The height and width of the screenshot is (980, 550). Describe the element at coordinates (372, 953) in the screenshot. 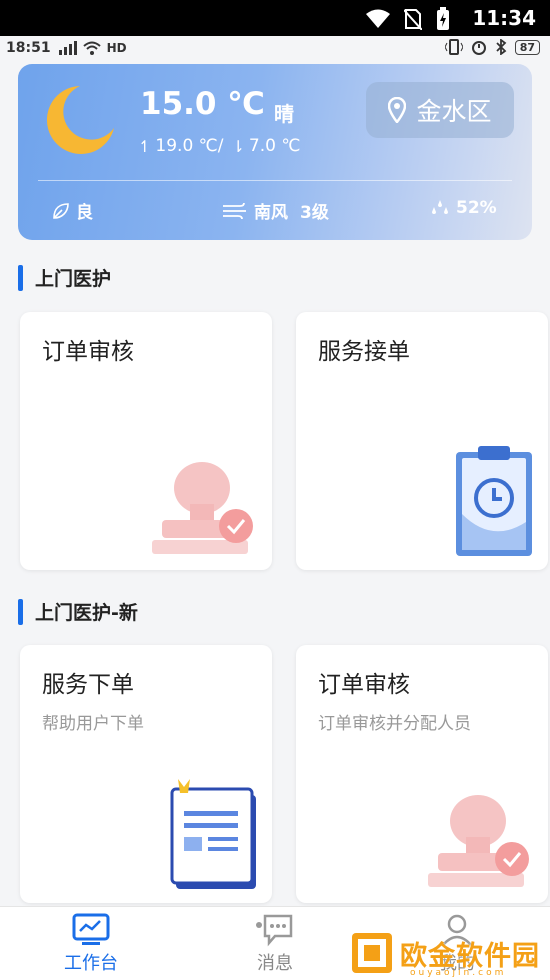

I see `watermark-logo-icon` at that location.